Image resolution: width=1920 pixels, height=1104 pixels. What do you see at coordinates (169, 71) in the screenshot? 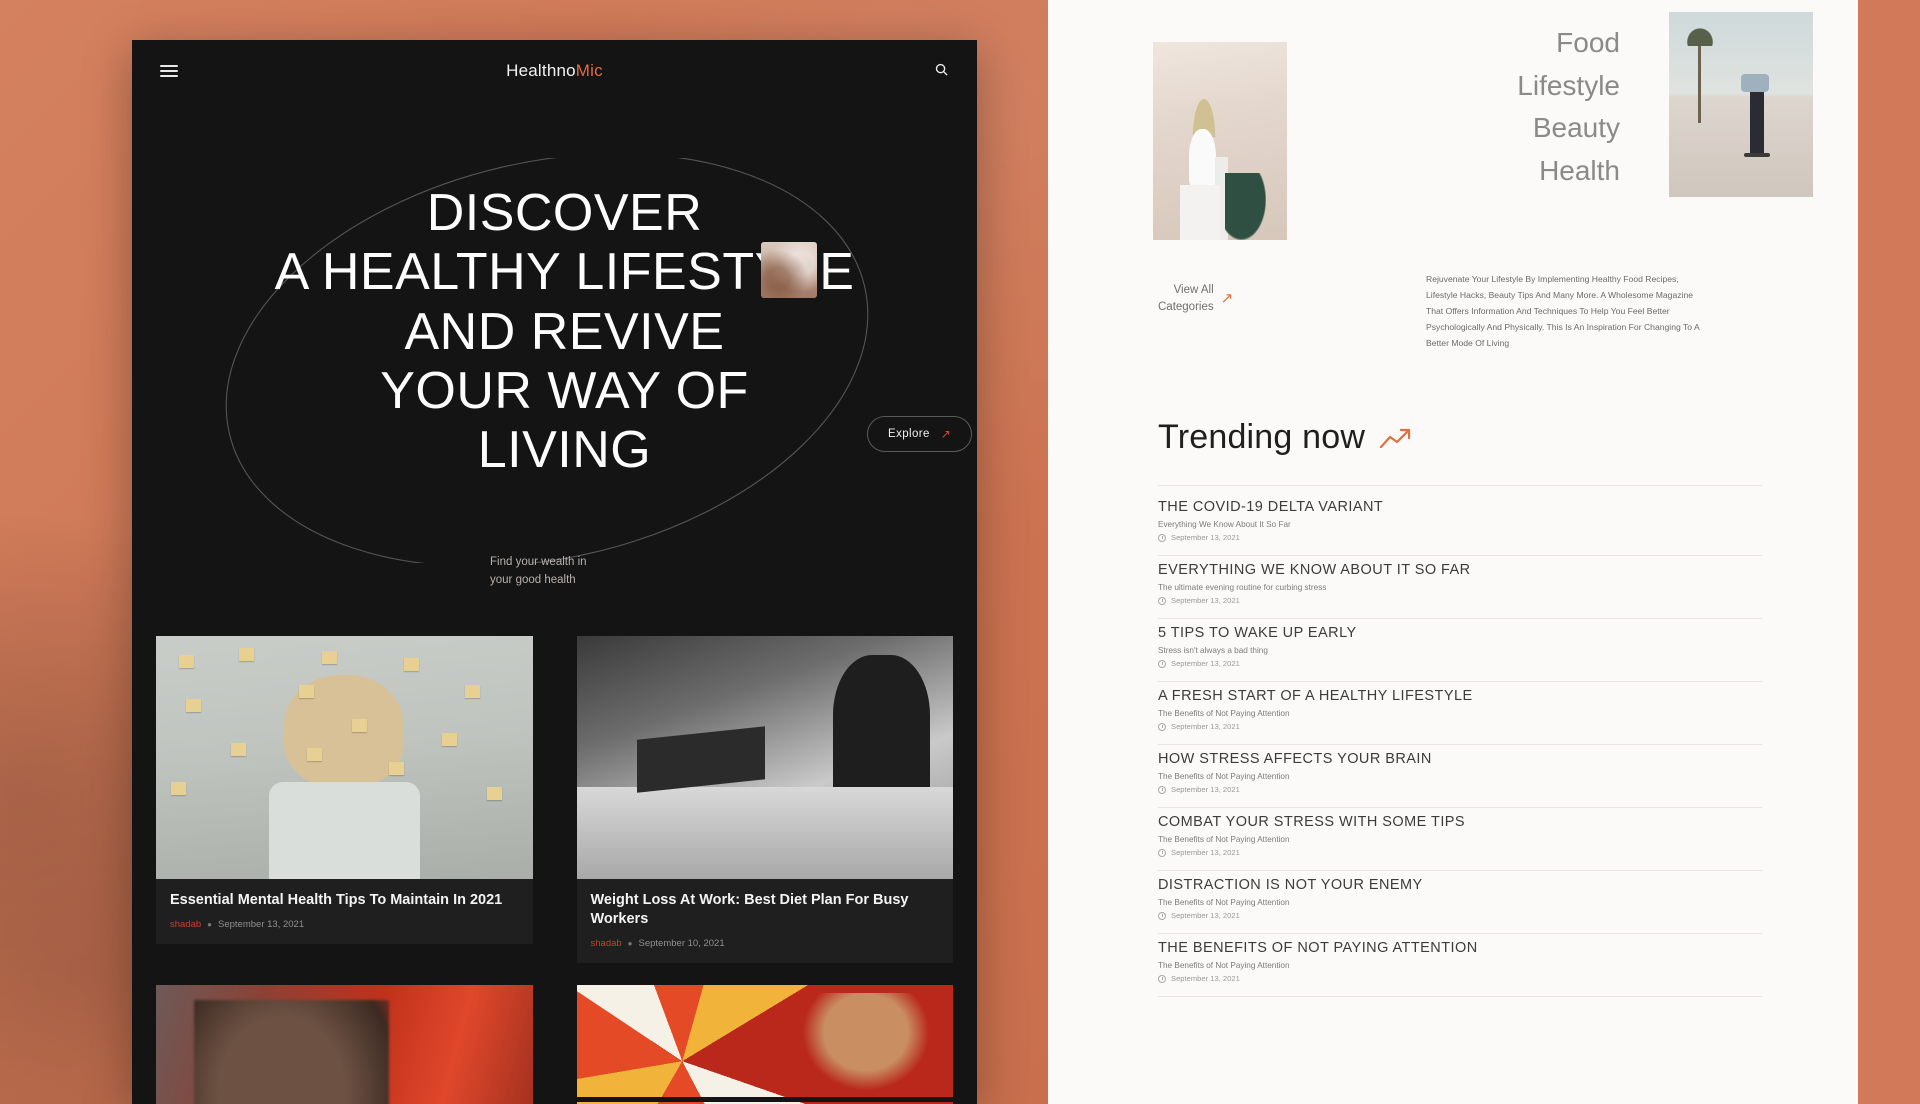
I see `hamburger-menu-icon` at bounding box center [169, 71].